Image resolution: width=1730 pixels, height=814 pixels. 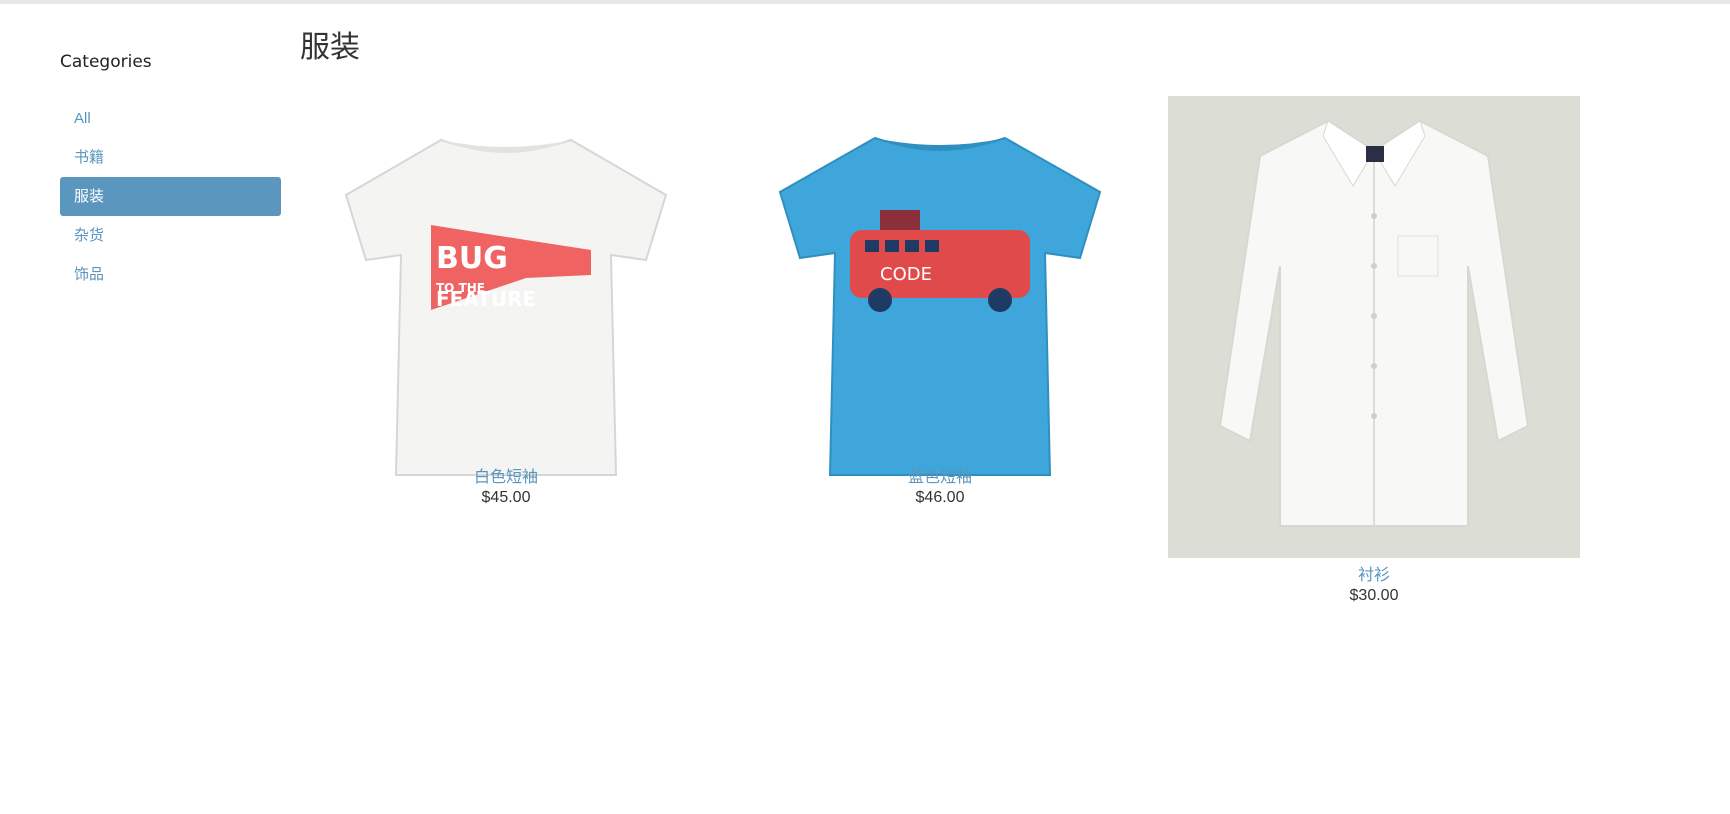 What do you see at coordinates (506, 478) in the screenshot?
I see `product-name: 白色短袖` at bounding box center [506, 478].